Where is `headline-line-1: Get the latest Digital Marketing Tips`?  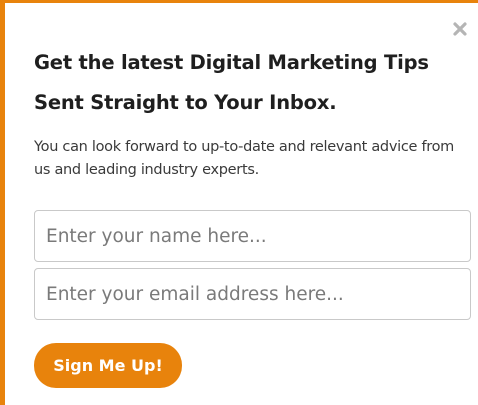
headline-line-1: Get the latest Digital Marketing Tips is located at coordinates (231, 62).